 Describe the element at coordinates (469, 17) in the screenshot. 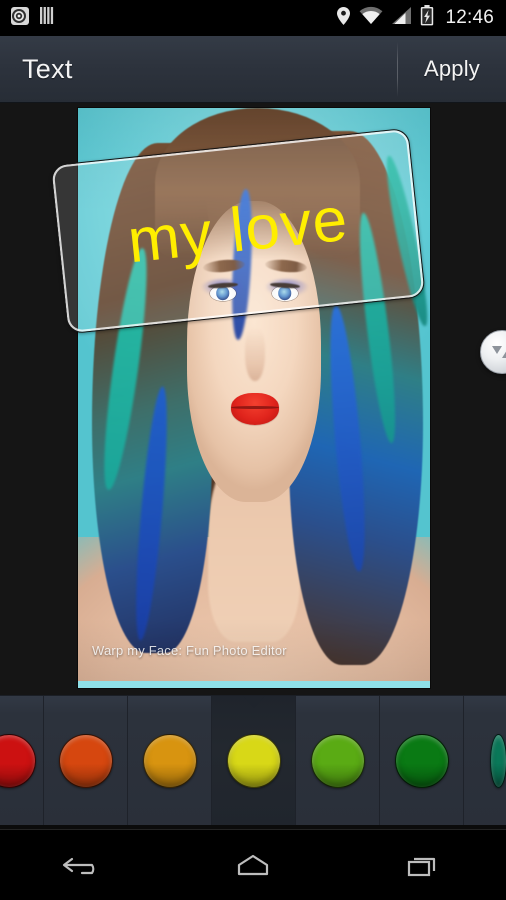

I see `status-bar-clock: 12:46` at that location.